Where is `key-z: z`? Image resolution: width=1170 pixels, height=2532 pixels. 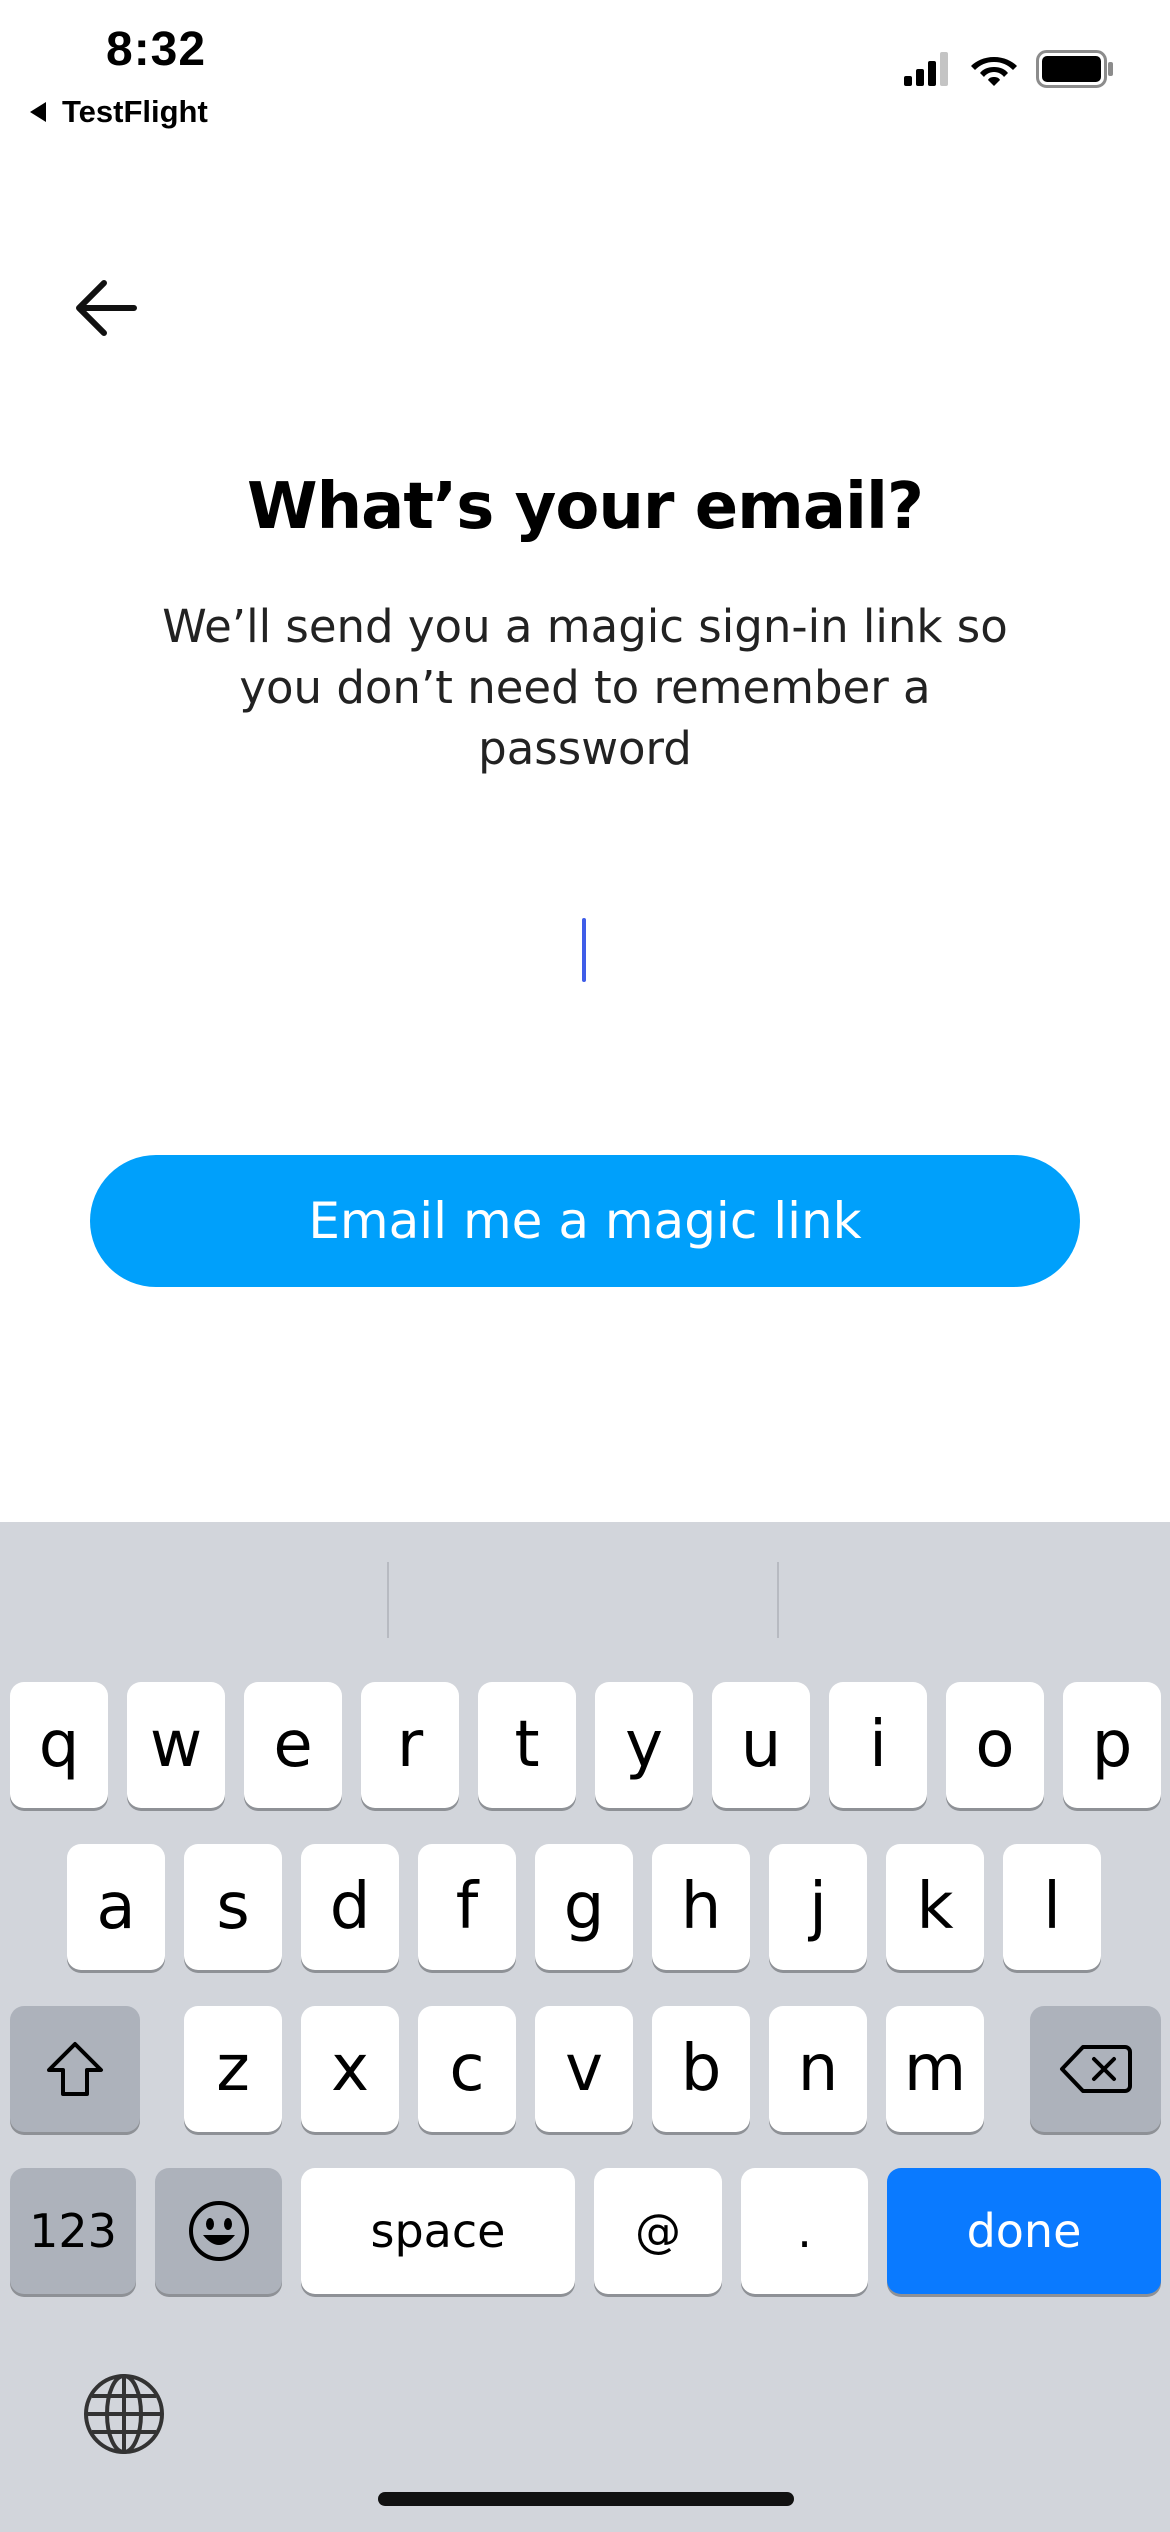 key-z: z is located at coordinates (233, 2069).